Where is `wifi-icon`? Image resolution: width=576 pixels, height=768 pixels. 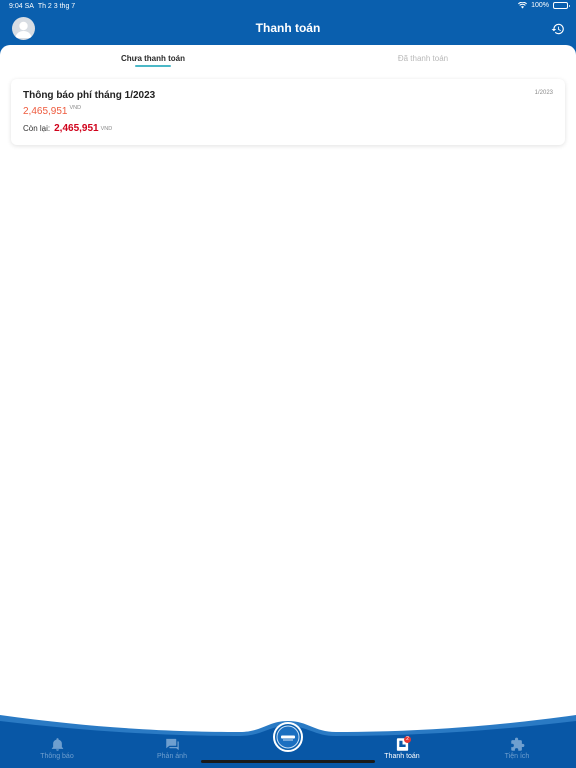
wifi-icon is located at coordinates (523, 5).